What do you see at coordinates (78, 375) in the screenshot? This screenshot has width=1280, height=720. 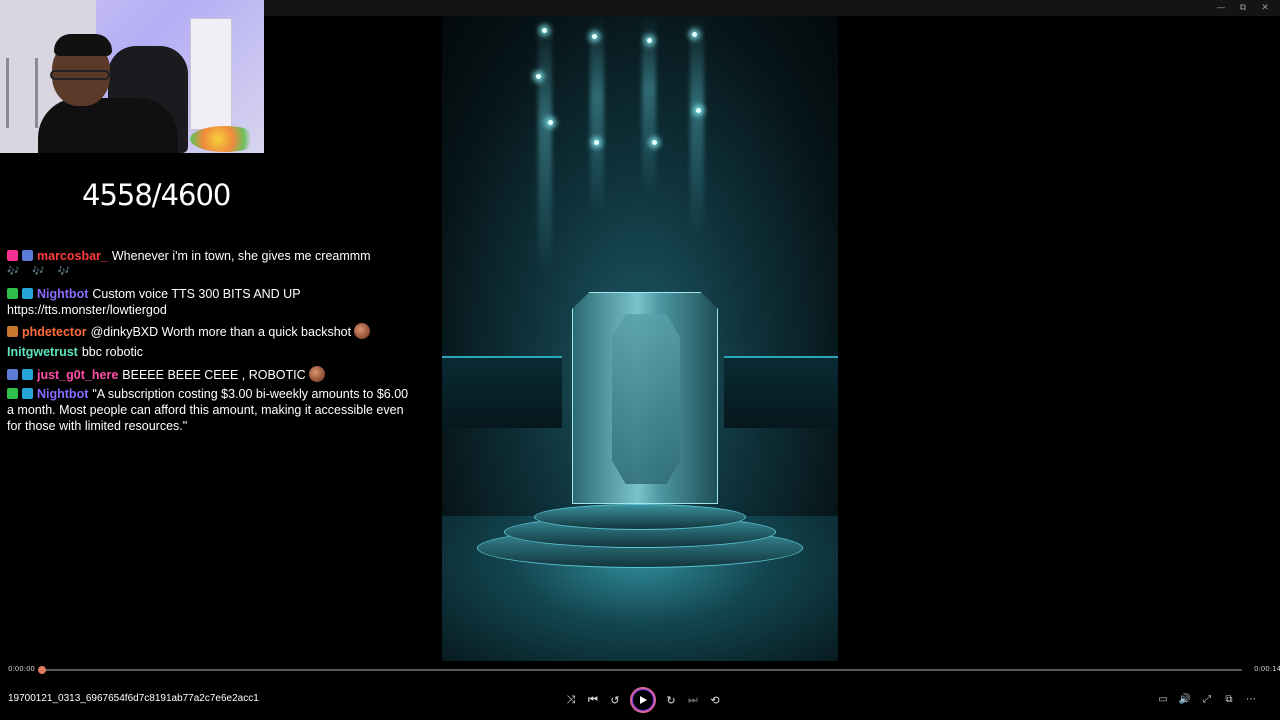 I see `chat-username: just_g0t_here` at bounding box center [78, 375].